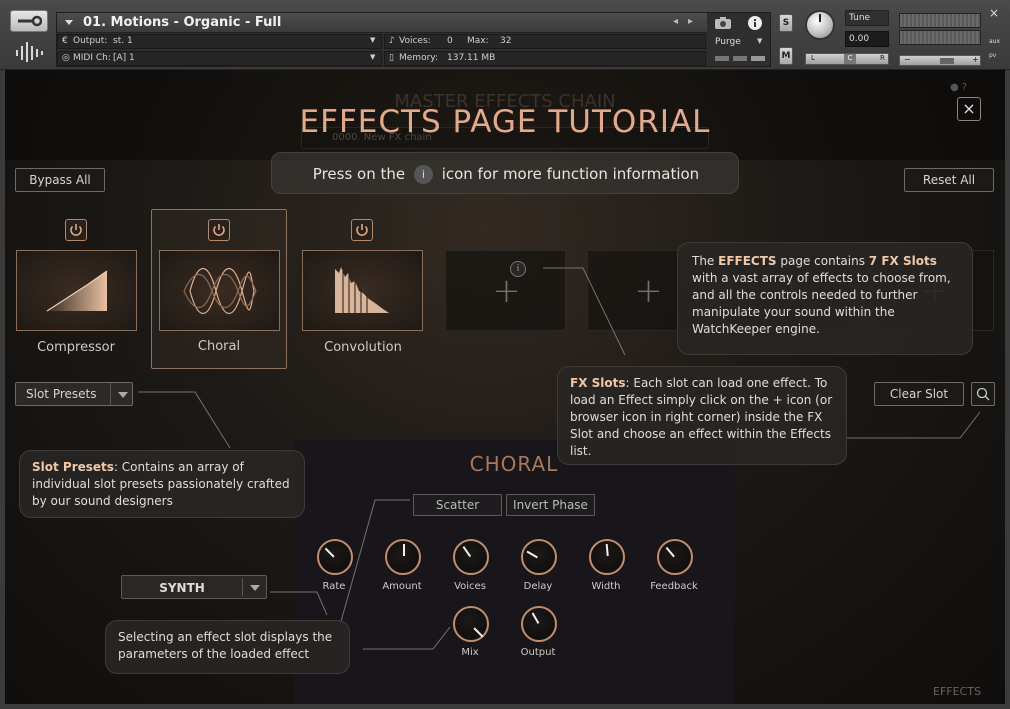 This screenshot has width=1010, height=709. What do you see at coordinates (994, 41) in the screenshot?
I see `aux-button: aux` at bounding box center [994, 41].